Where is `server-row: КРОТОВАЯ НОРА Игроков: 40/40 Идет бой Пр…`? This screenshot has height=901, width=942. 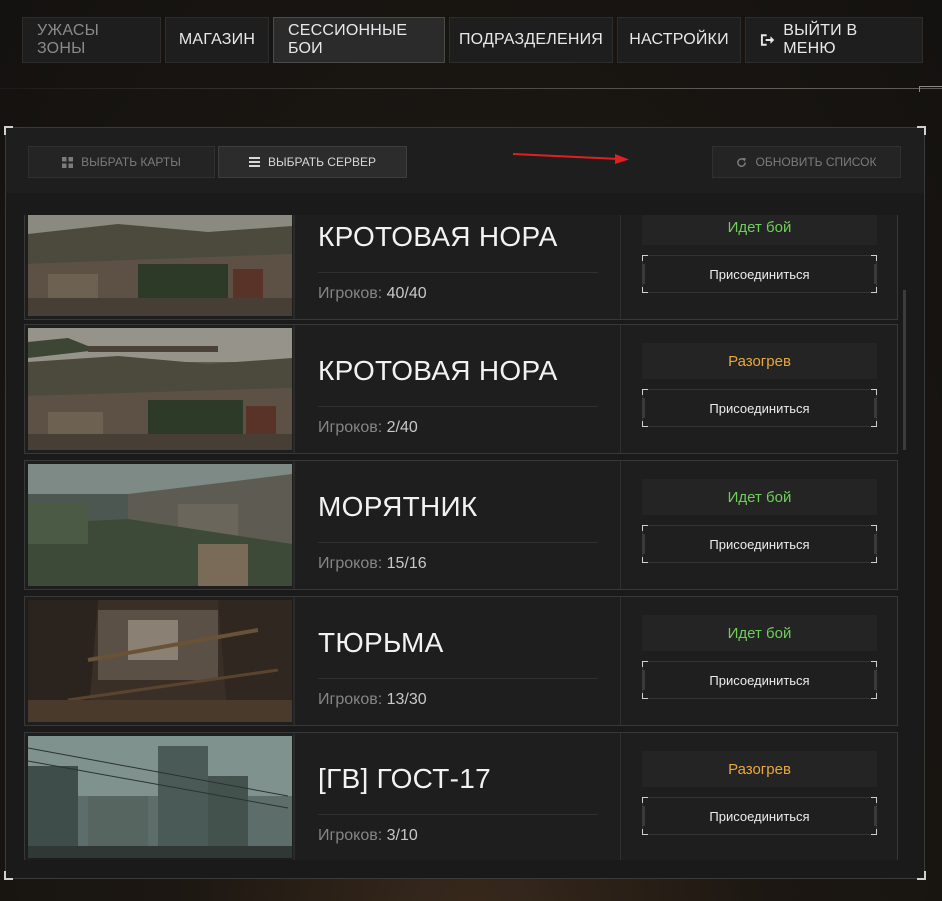 server-row: КРОТОВАЯ НОРА Игроков: 40/40 Идет бой Пр… is located at coordinates (461, 267).